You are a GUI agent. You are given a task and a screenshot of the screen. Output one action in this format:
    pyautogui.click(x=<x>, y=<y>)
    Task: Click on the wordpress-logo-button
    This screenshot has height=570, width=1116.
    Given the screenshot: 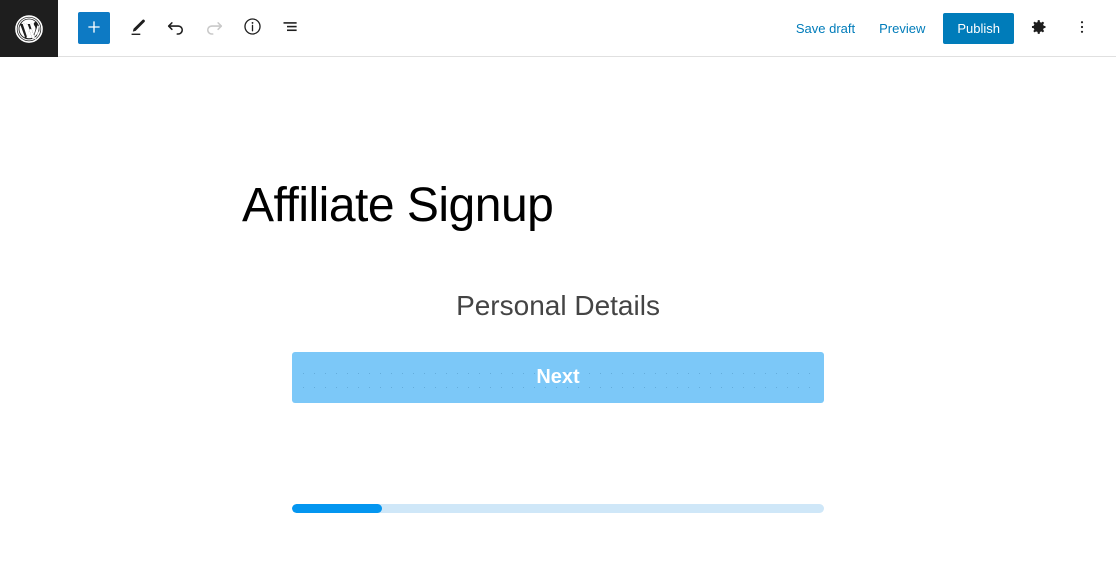 What is the action you would take?
    pyautogui.click(x=29, y=28)
    